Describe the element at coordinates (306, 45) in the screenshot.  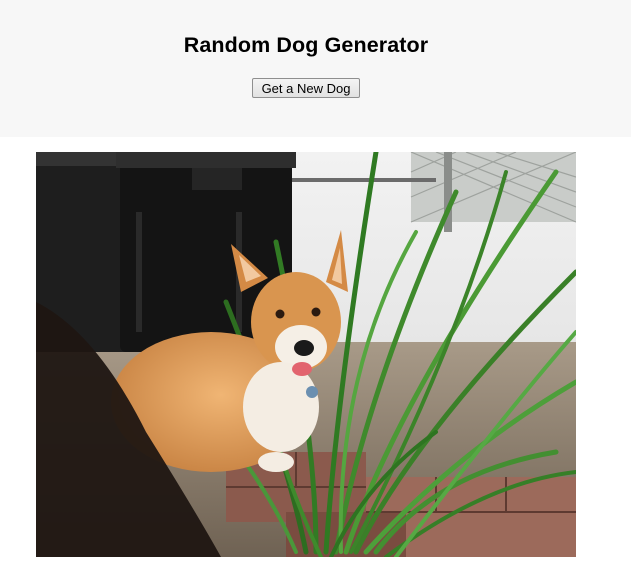
I see `page-title: Random Dog Generator` at that location.